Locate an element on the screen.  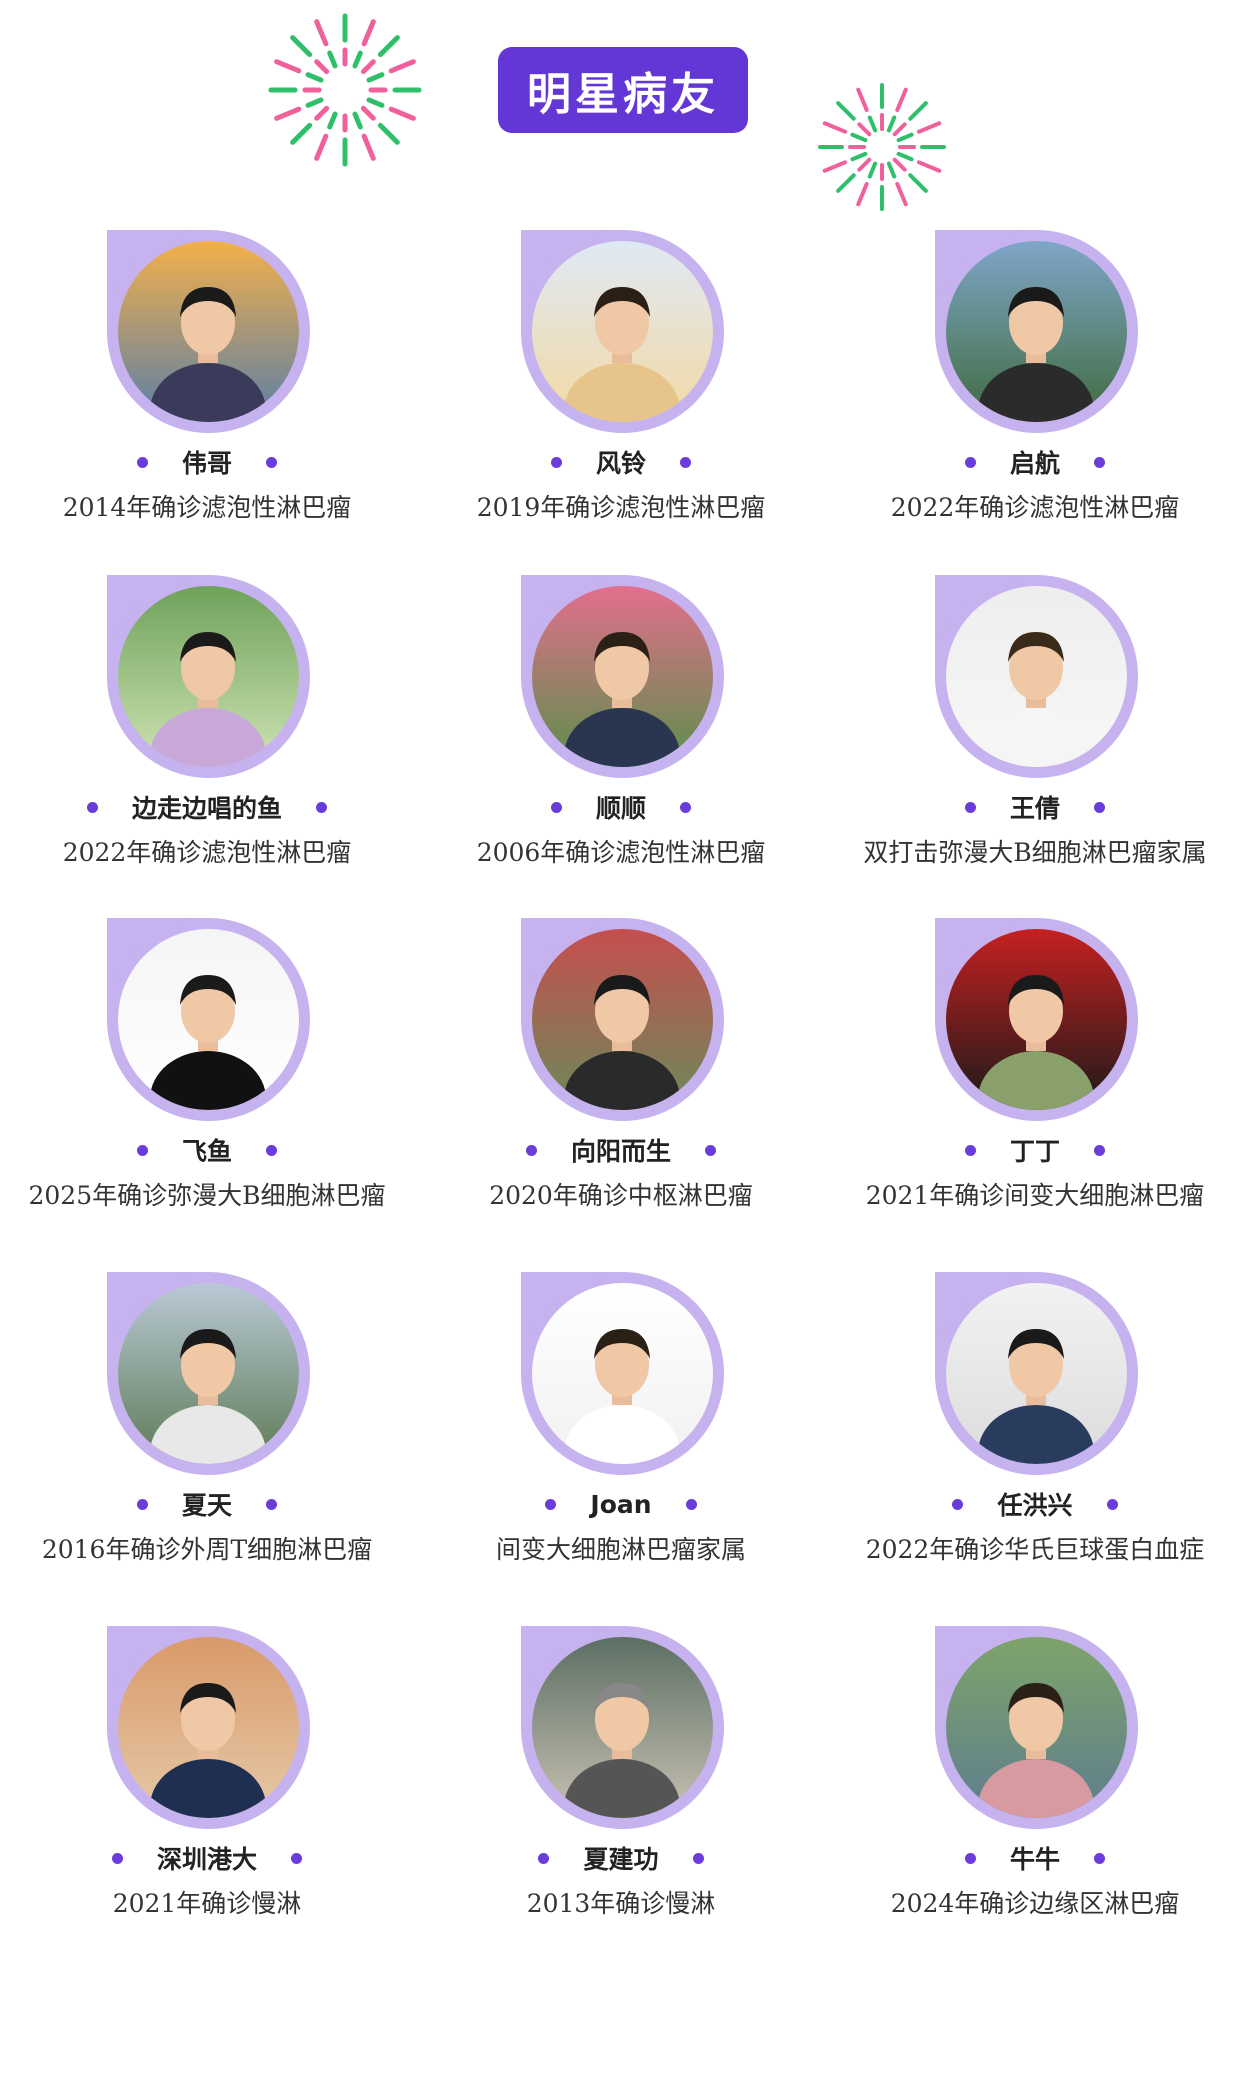
patient-name: 顺顺 is located at coordinates (620, 808).